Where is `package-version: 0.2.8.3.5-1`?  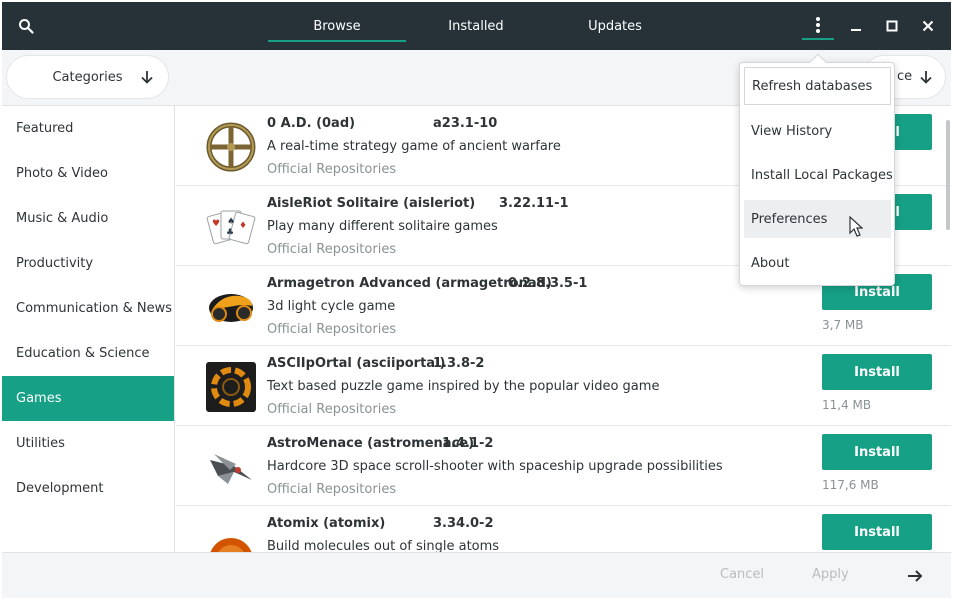
package-version: 0.2.8.3.5-1 is located at coordinates (548, 283).